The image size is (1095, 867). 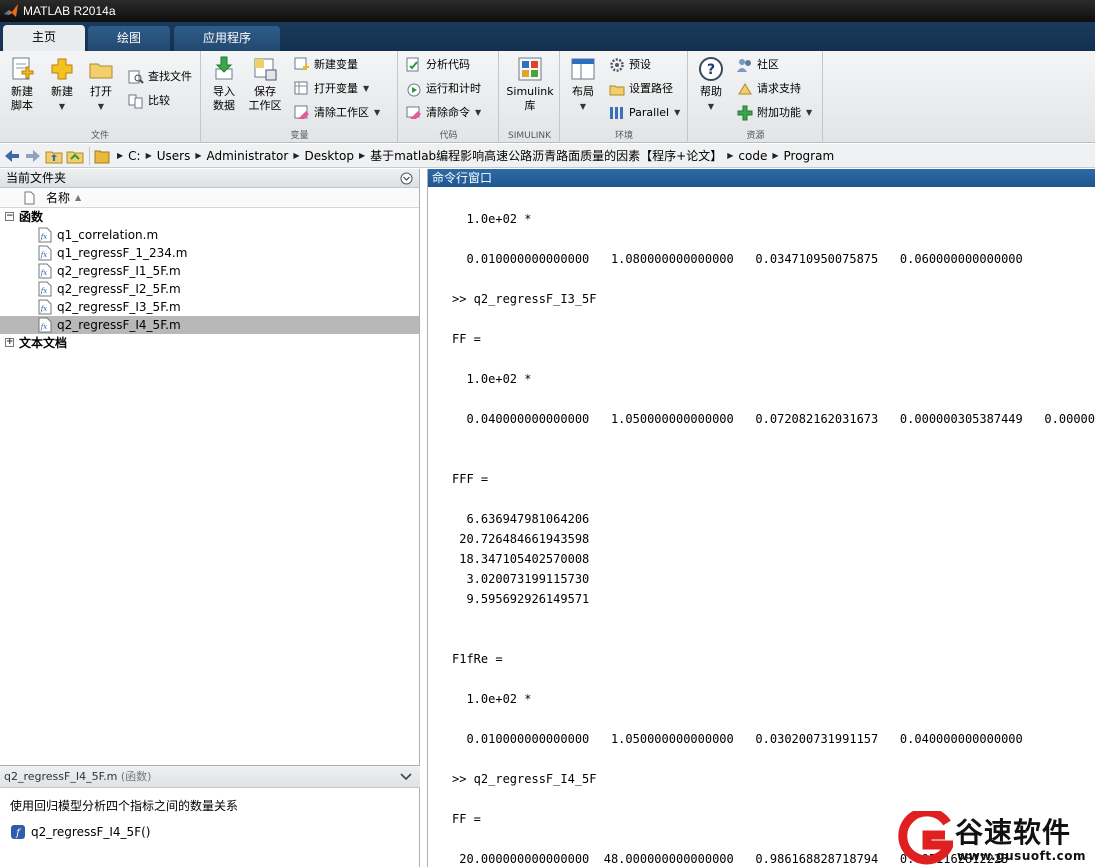 What do you see at coordinates (744, 65) in the screenshot?
I see `community-icon` at bounding box center [744, 65].